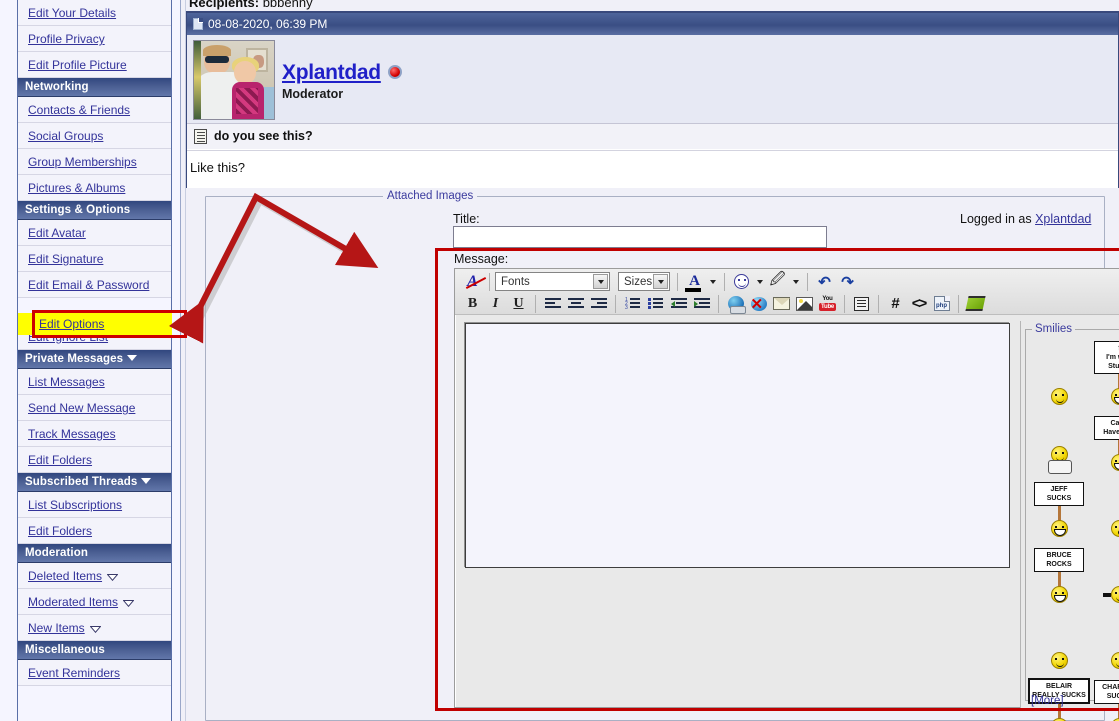  I want to click on bold-icon: B, so click(472, 304).